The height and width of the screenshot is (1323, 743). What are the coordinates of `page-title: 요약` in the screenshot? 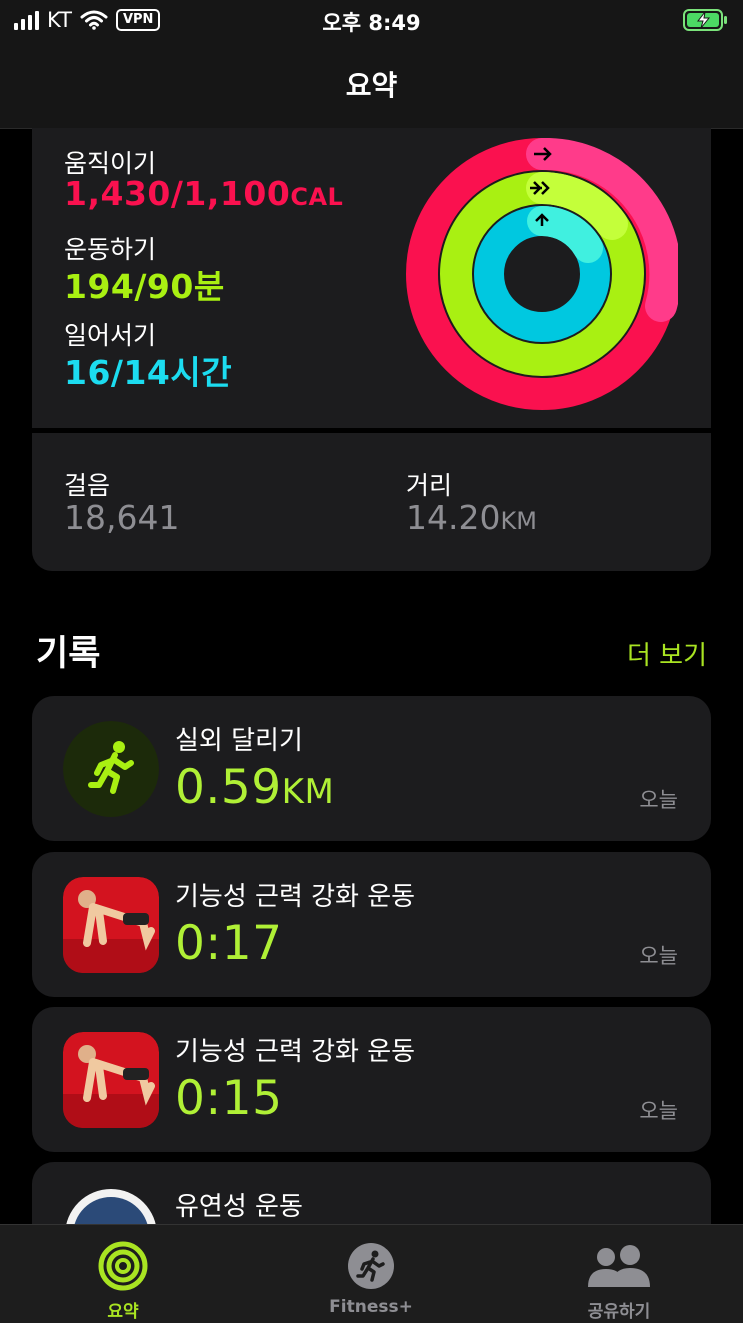 It's located at (371, 85).